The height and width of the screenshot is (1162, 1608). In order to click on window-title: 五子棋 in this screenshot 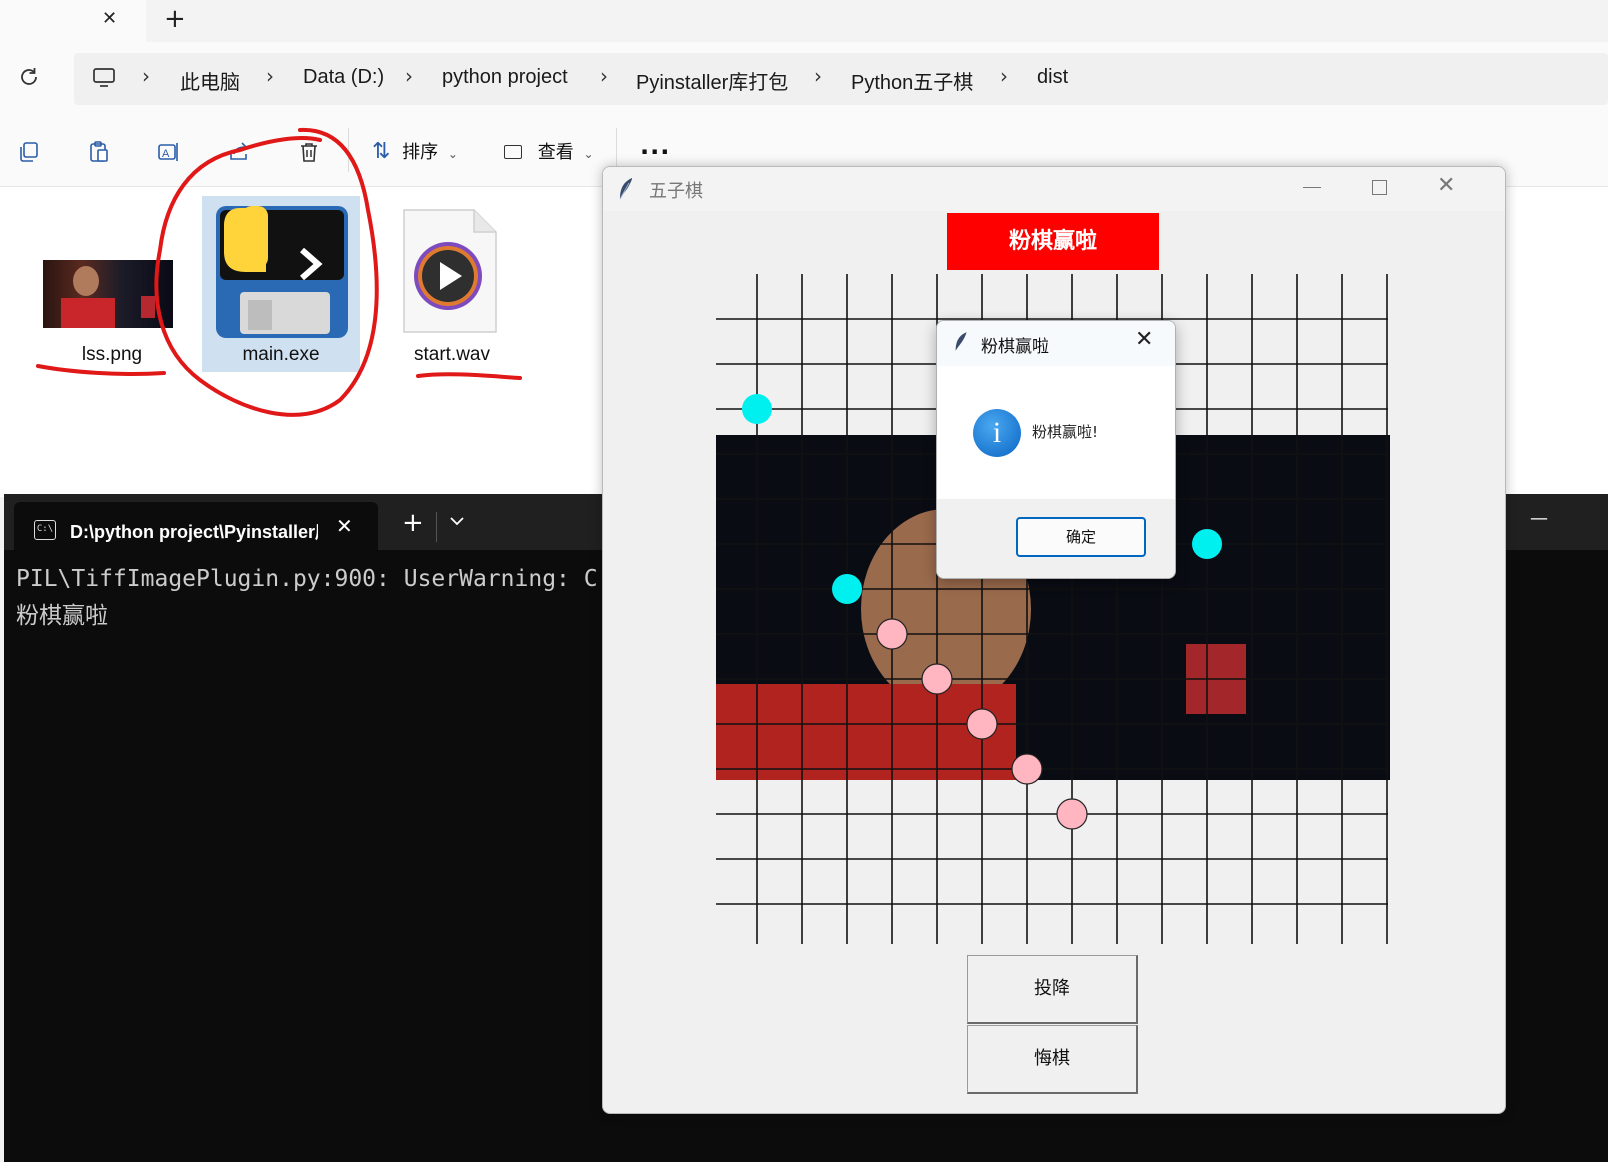, I will do `click(676, 191)`.